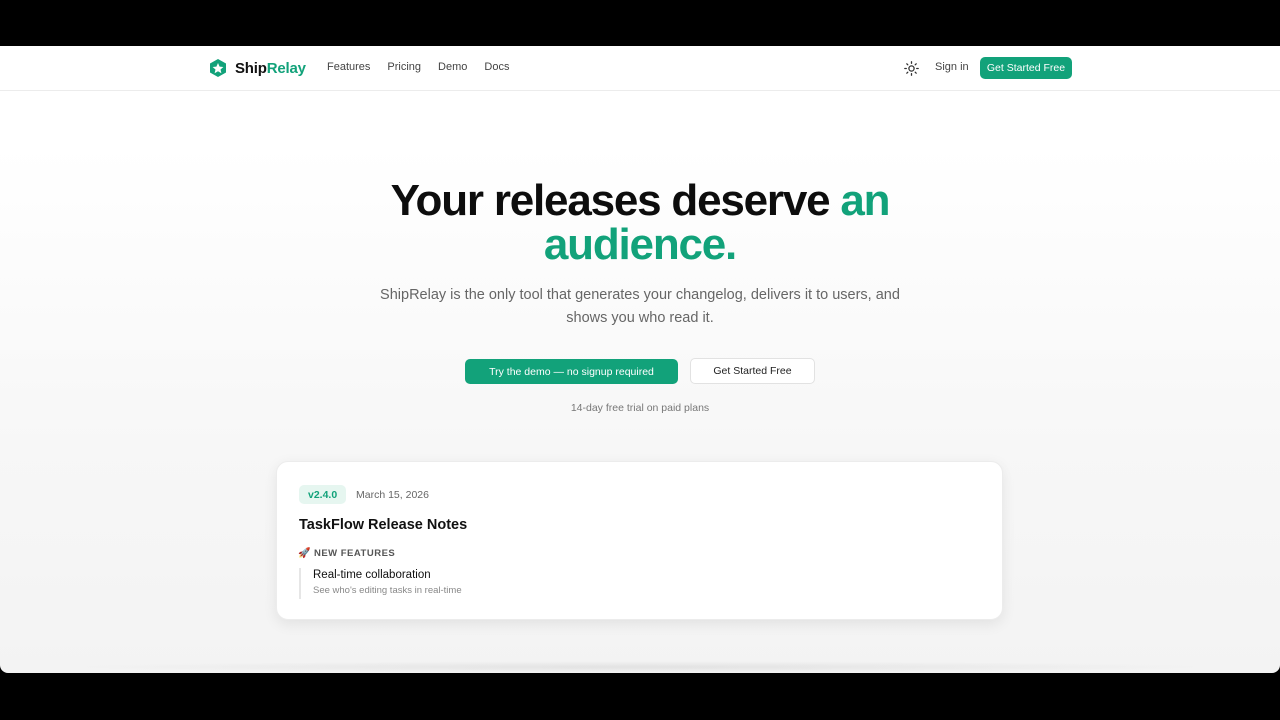  Describe the element at coordinates (392, 495) in the screenshot. I see `release-date: March 15, 2026` at that location.